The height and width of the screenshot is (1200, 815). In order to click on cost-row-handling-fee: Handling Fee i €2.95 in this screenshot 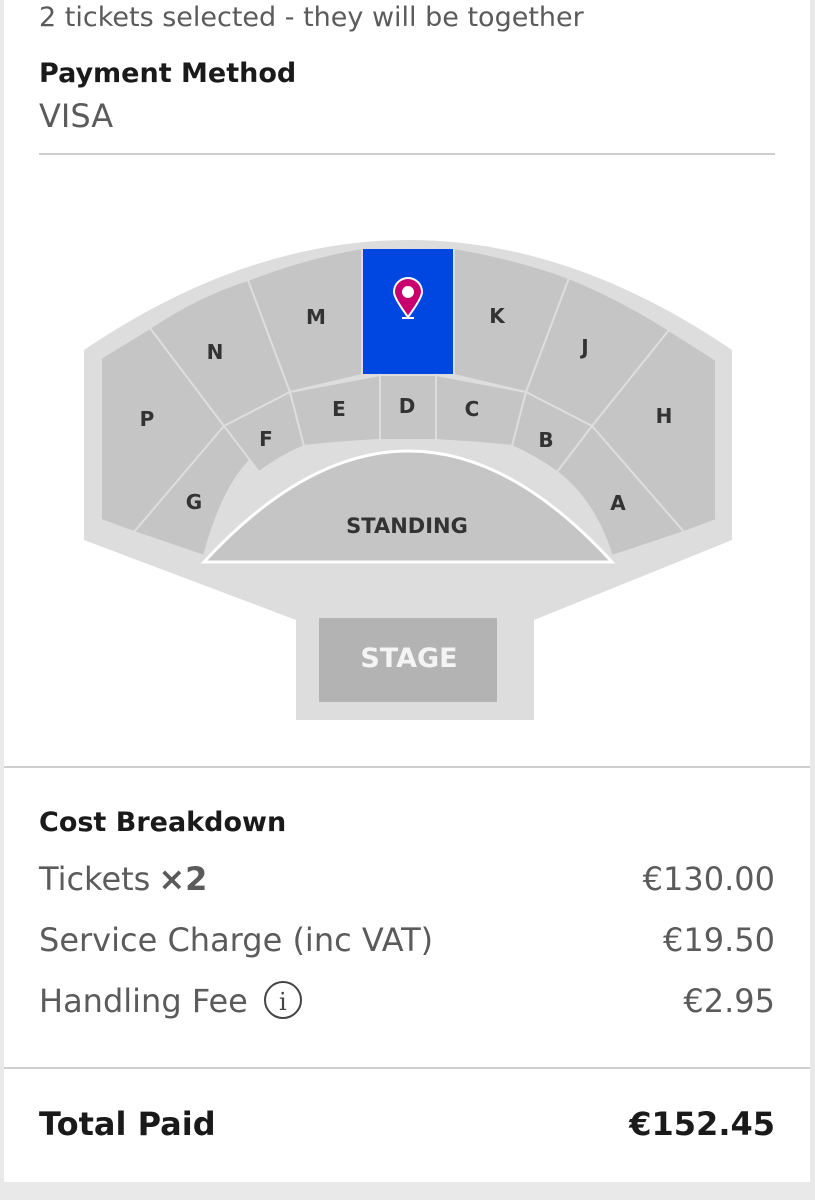, I will do `click(407, 1003)`.